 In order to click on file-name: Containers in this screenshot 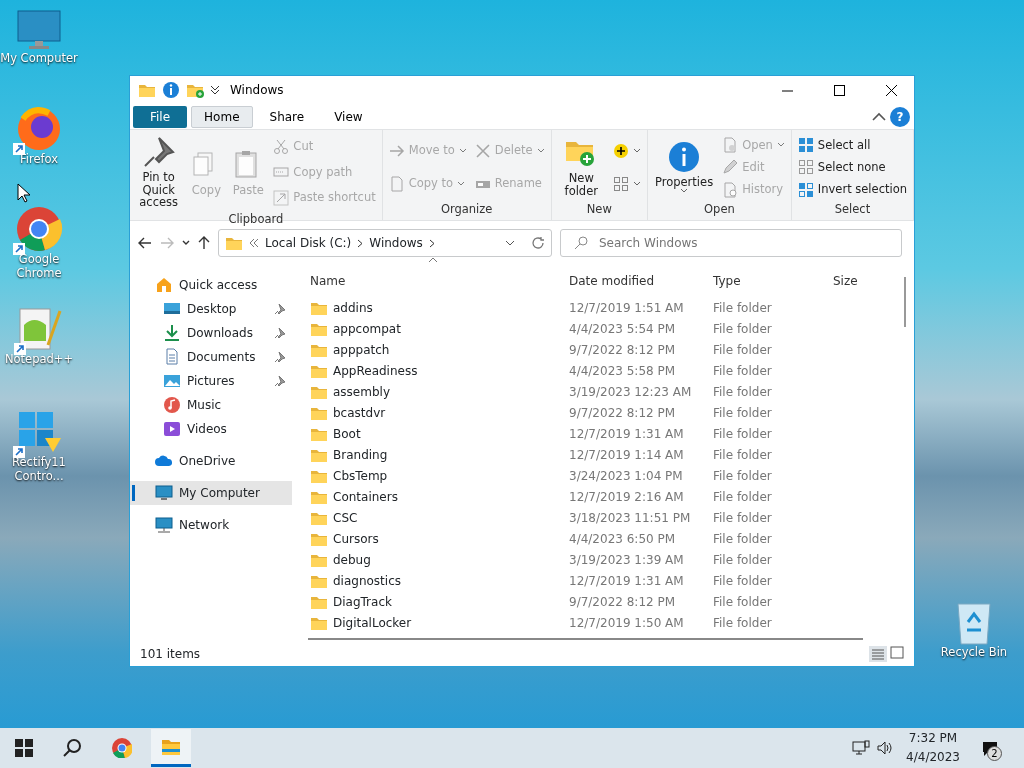, I will do `click(365, 496)`.